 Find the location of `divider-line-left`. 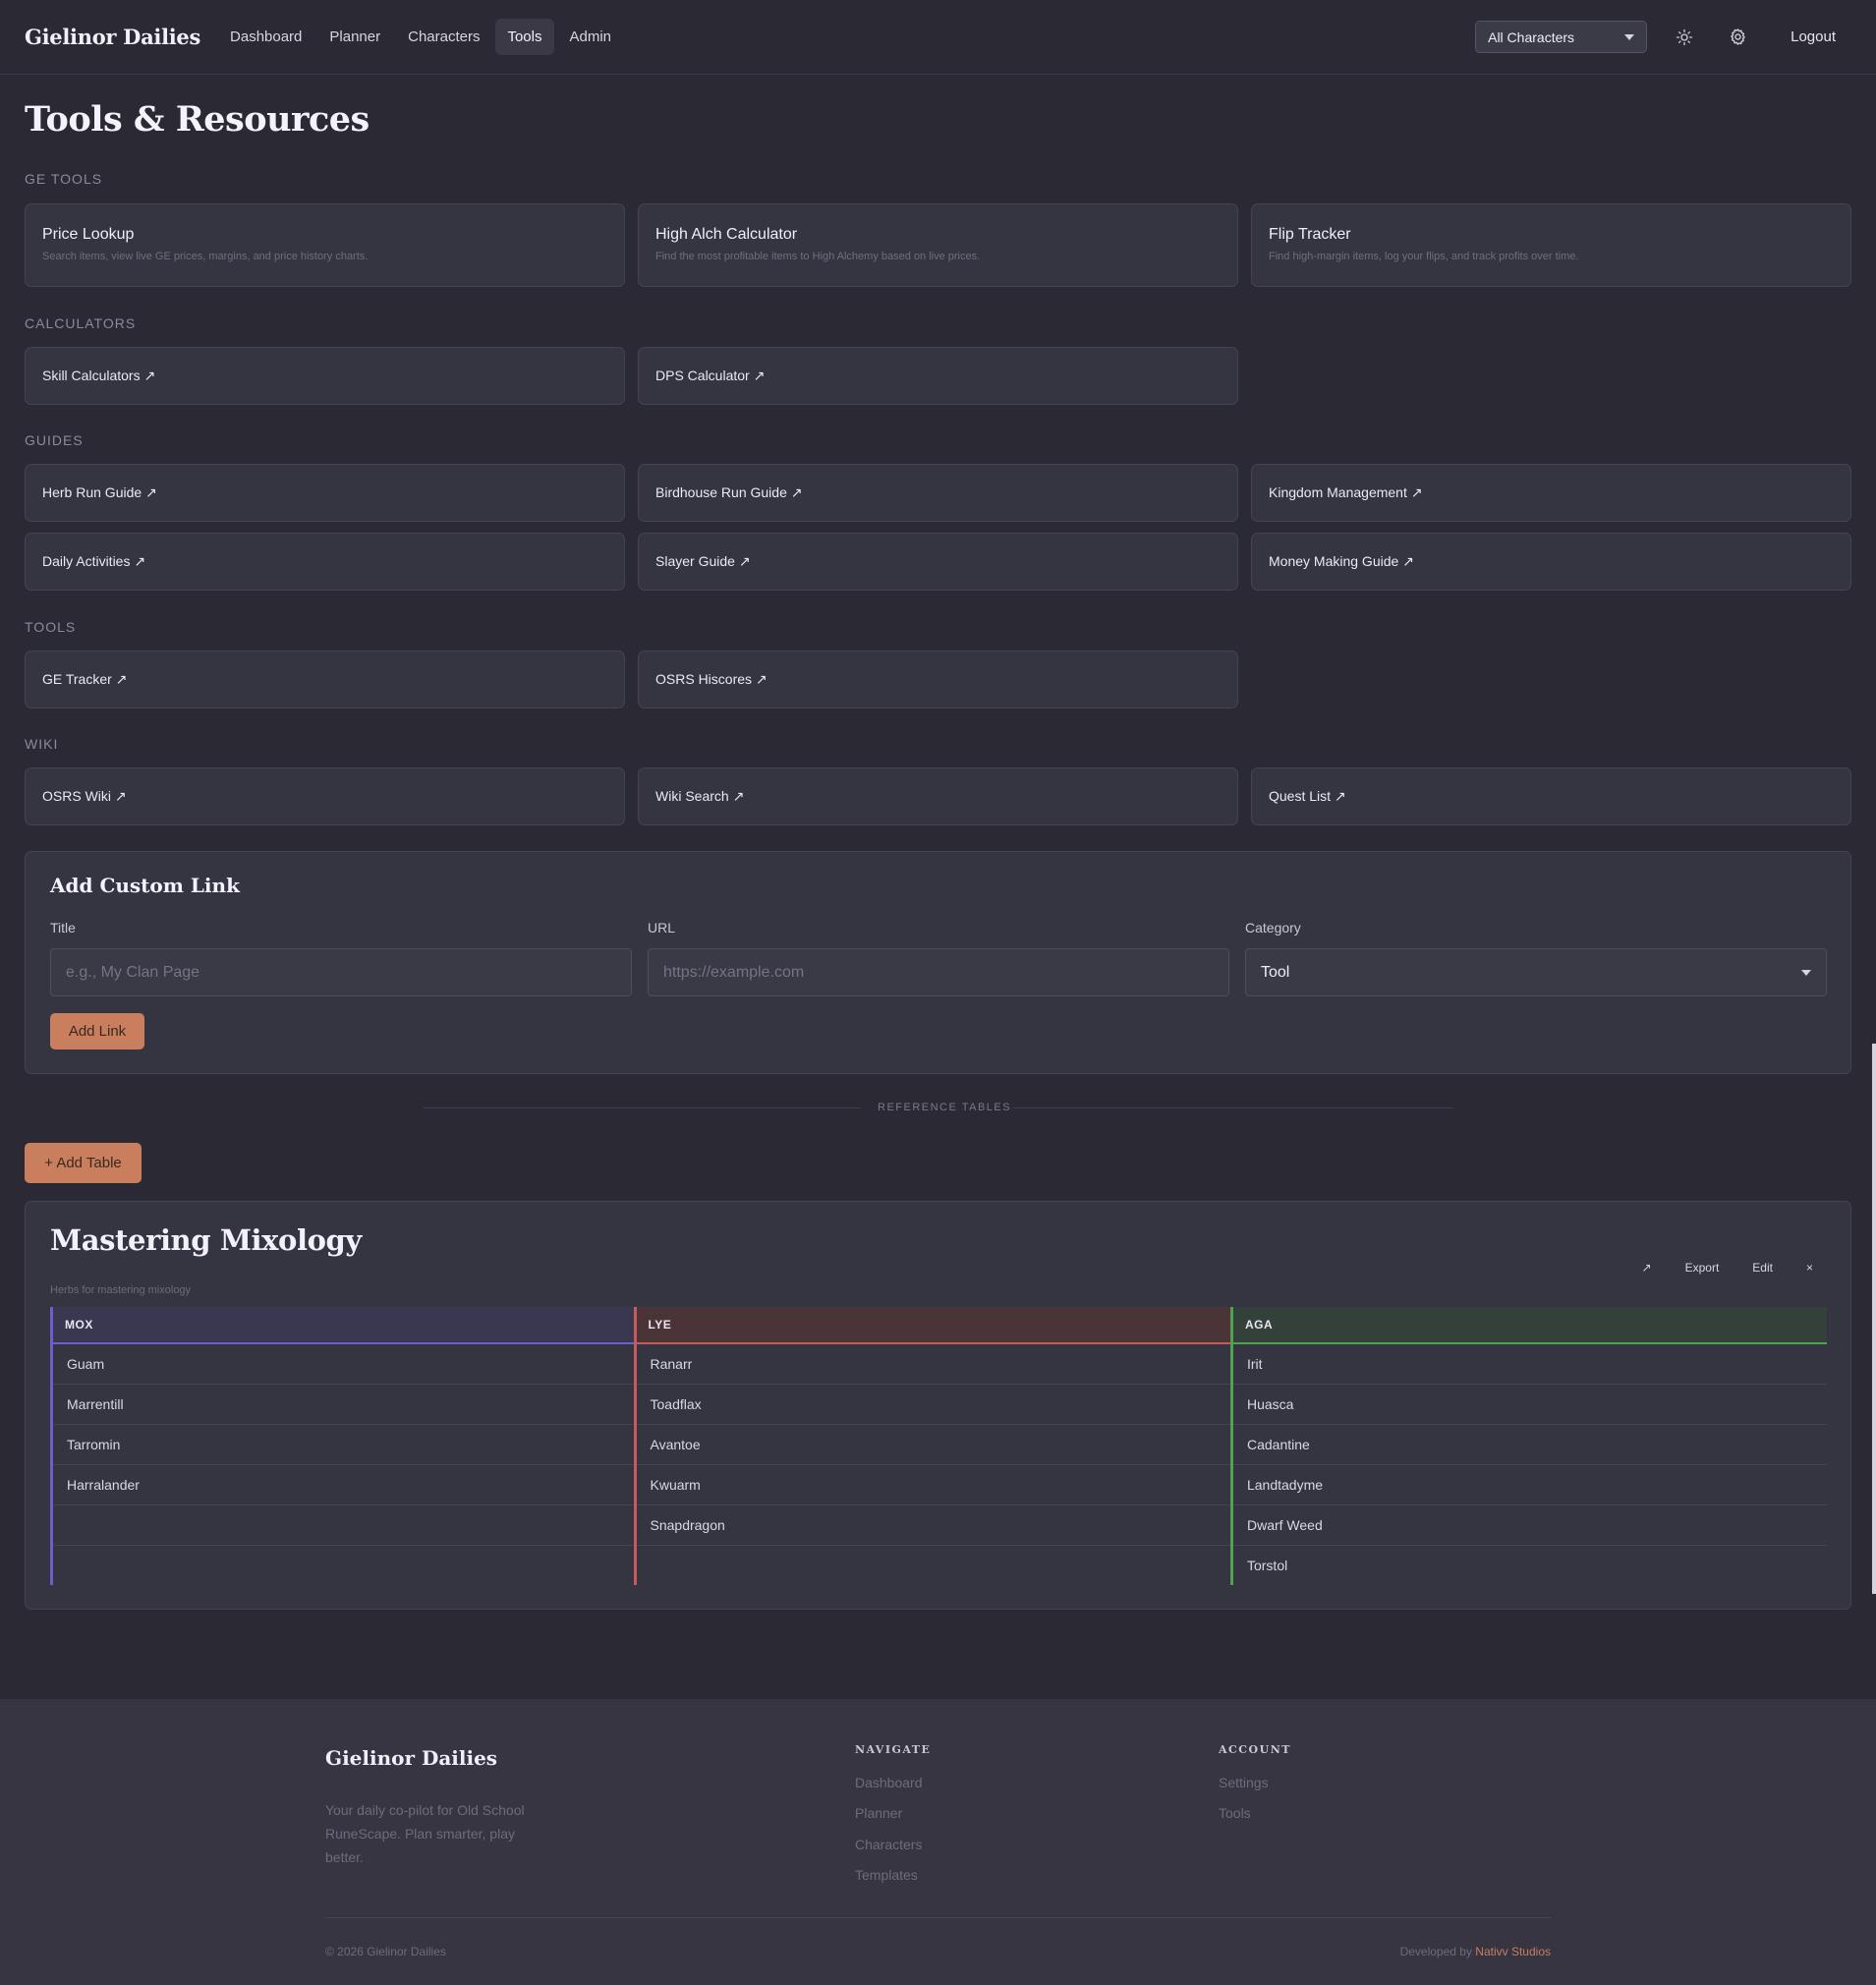

divider-line-left is located at coordinates (642, 1108).